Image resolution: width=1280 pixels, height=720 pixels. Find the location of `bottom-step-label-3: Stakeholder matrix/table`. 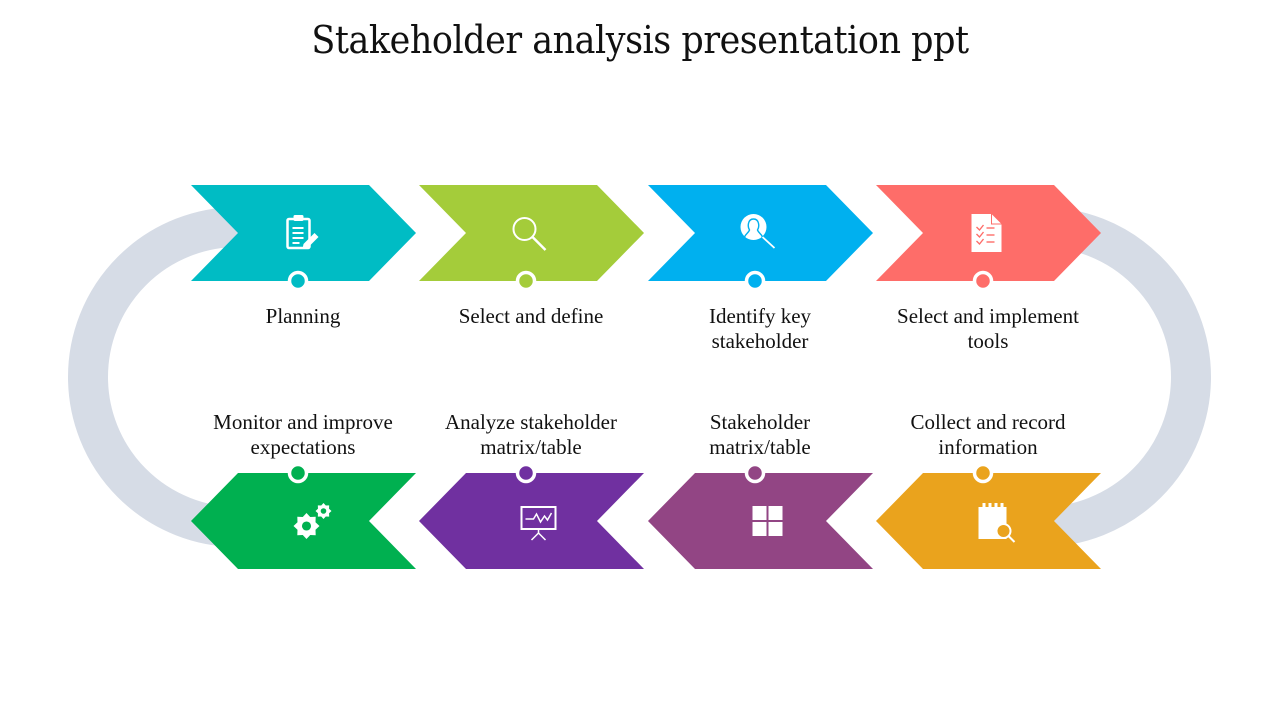

bottom-step-label-3: Stakeholder matrix/table is located at coordinates (760, 434).